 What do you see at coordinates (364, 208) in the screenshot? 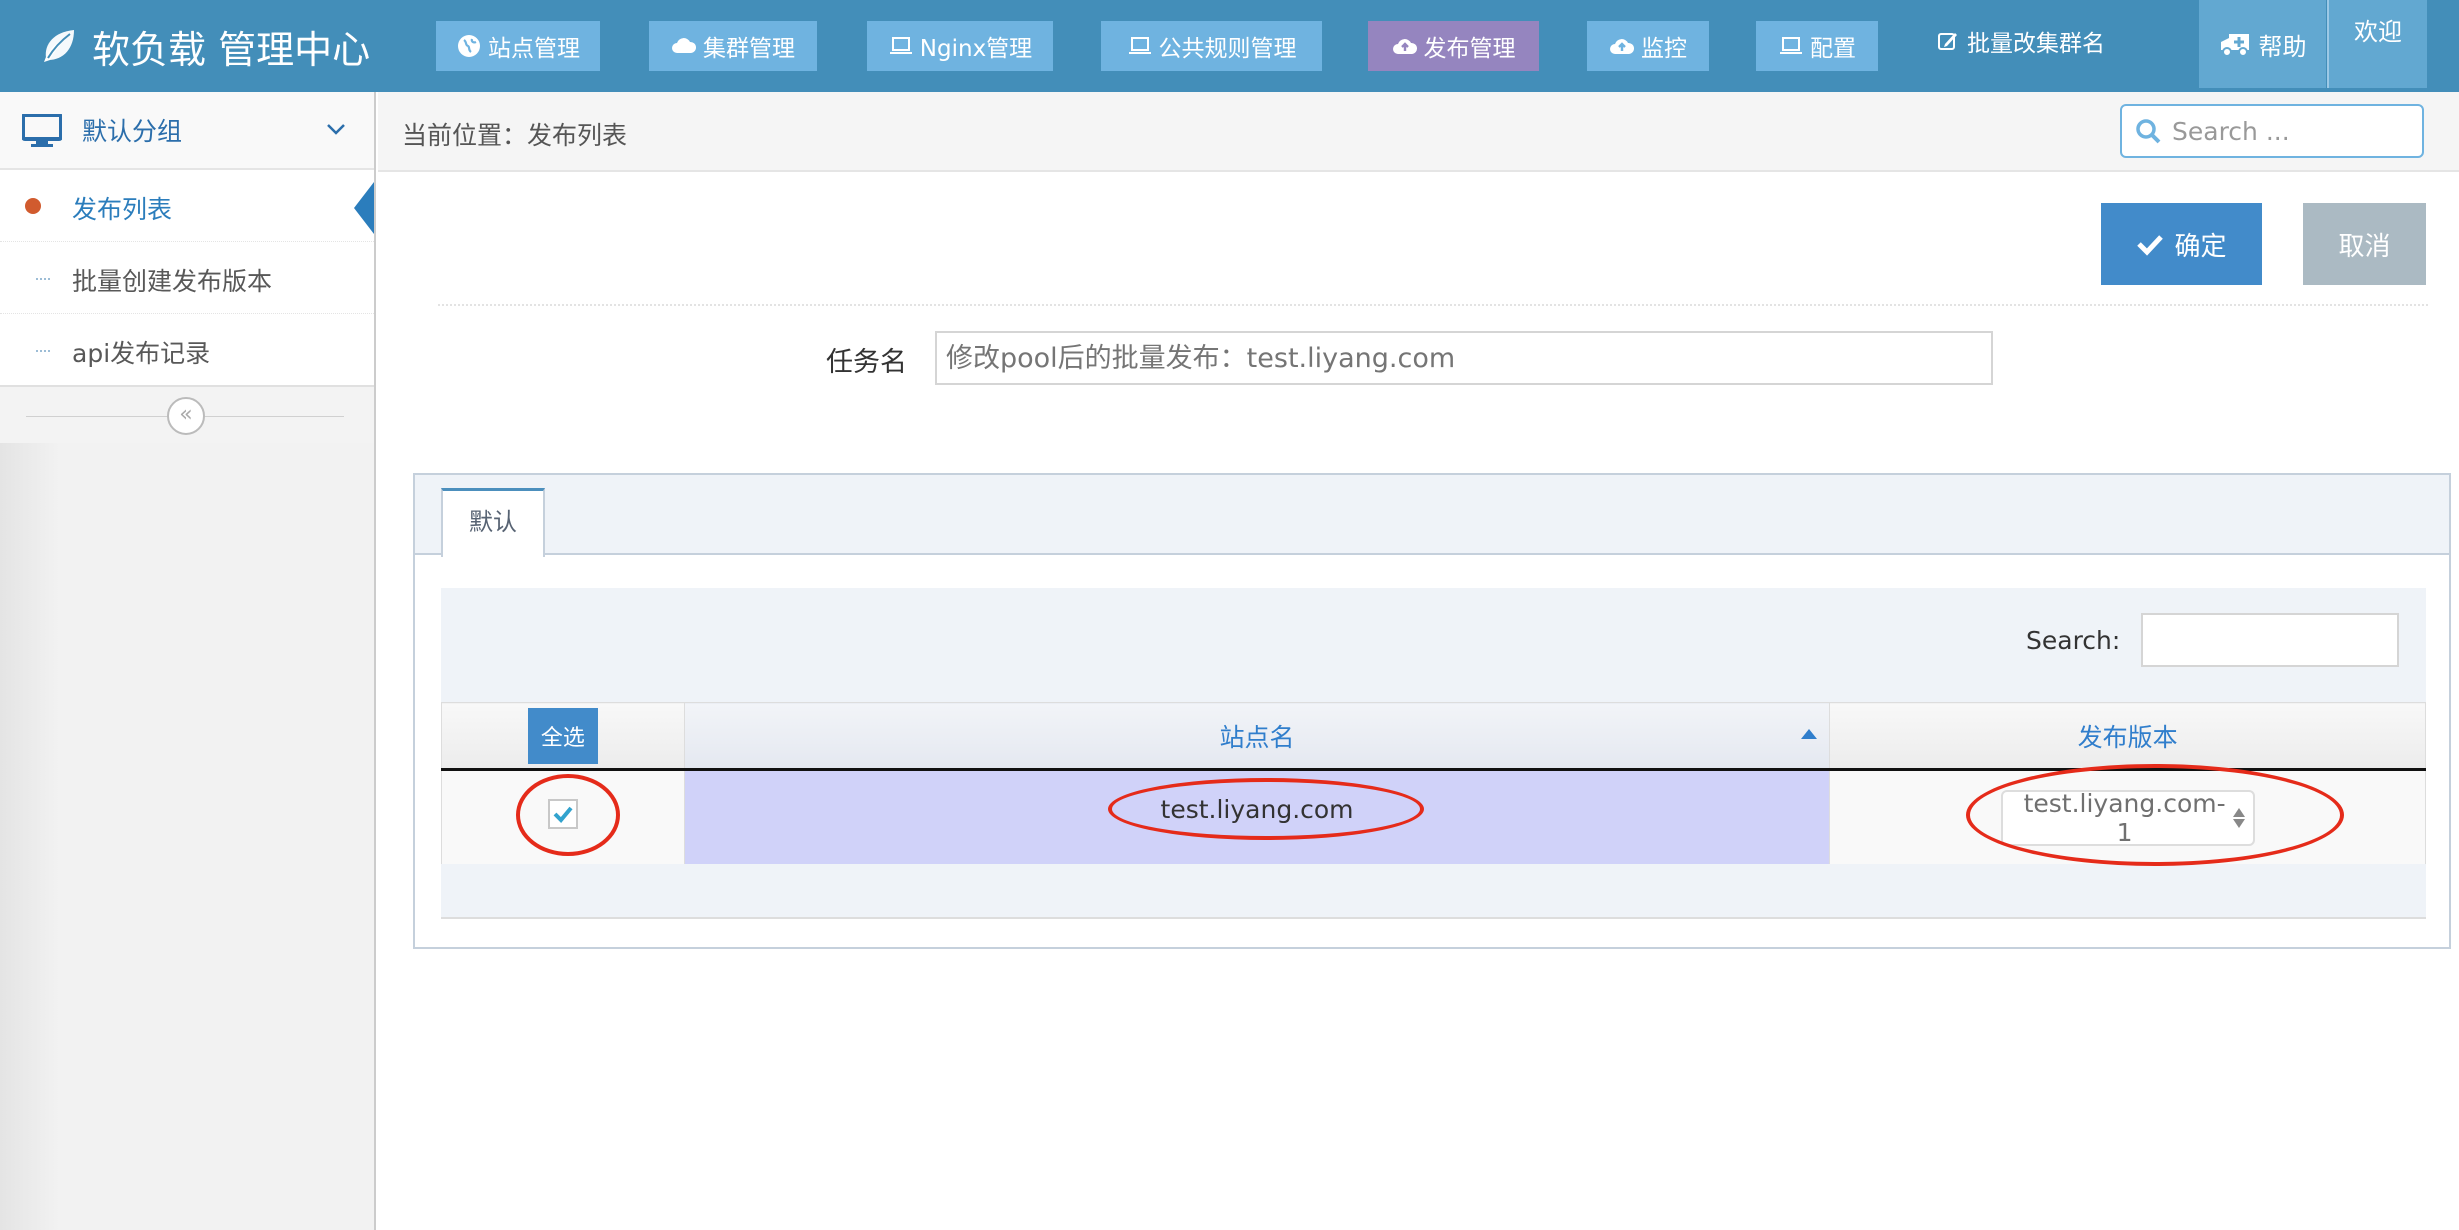
I see `active-indicator` at bounding box center [364, 208].